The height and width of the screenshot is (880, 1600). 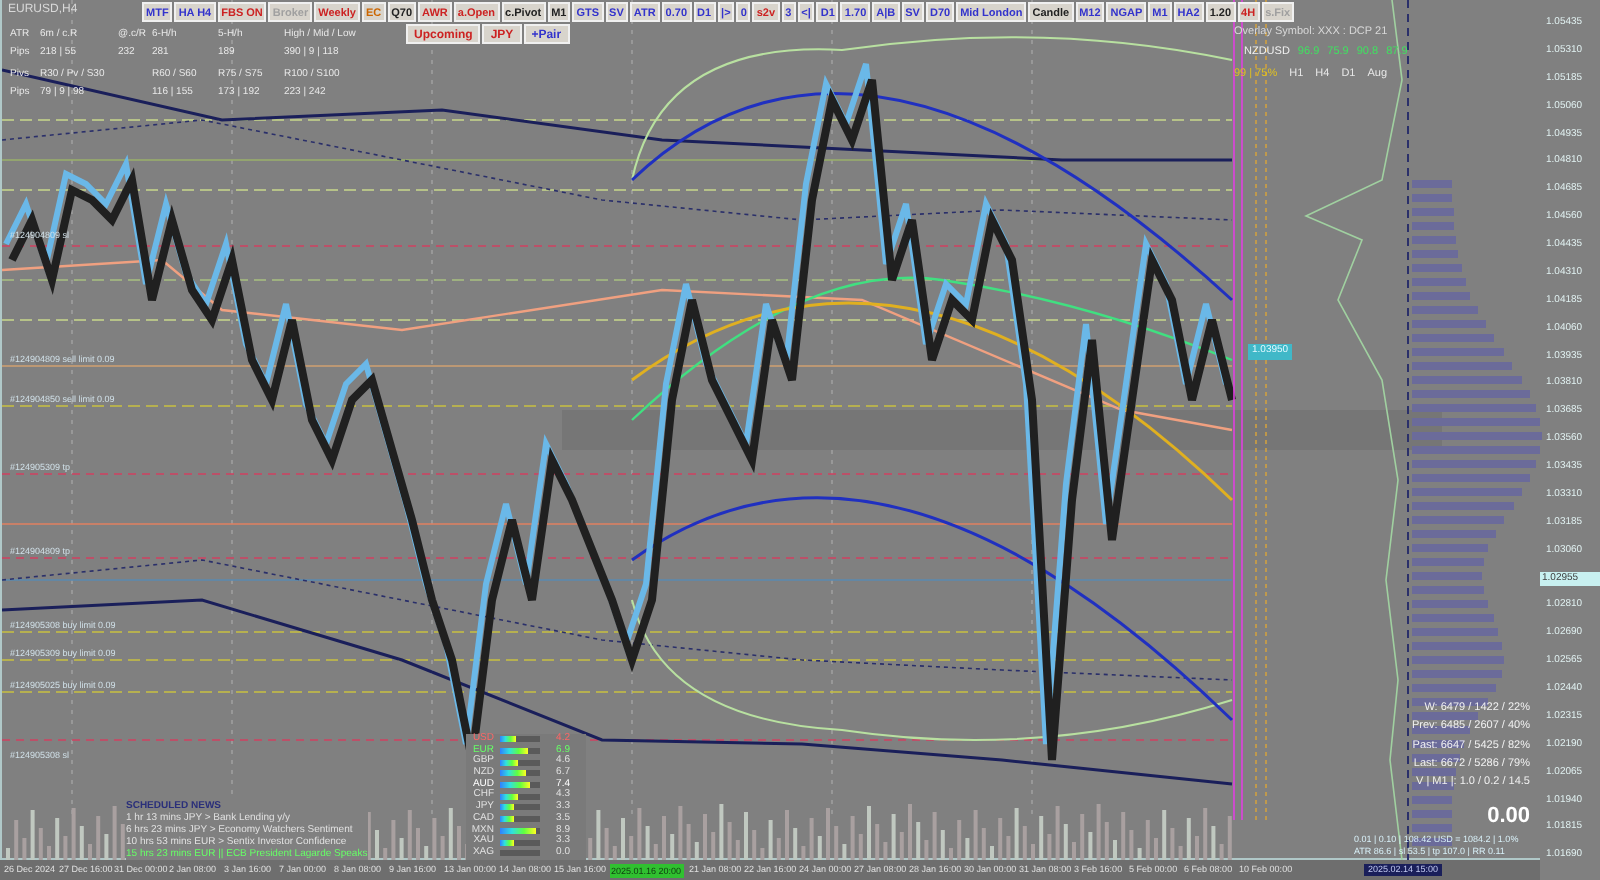 I want to click on balance-value: 0.00, so click(x=1508, y=817).